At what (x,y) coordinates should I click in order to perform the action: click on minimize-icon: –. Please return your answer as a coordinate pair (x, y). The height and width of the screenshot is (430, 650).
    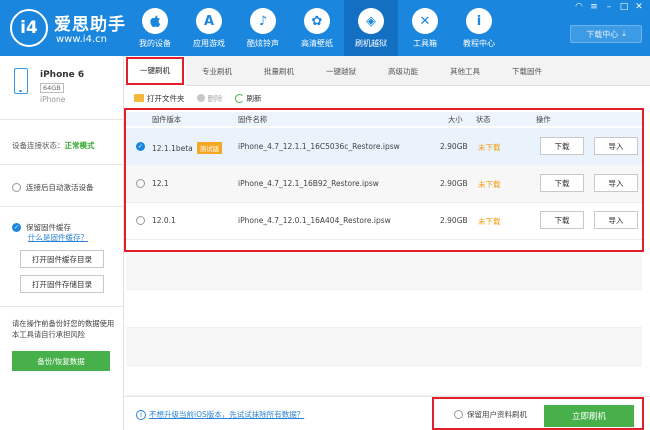
    Looking at the image, I should click on (609, 7).